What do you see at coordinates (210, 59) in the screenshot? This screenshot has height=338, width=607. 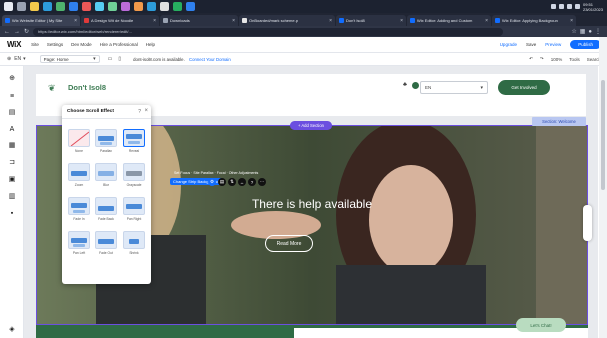 I see `connect-domain-link: Connect Your Domain` at bounding box center [210, 59].